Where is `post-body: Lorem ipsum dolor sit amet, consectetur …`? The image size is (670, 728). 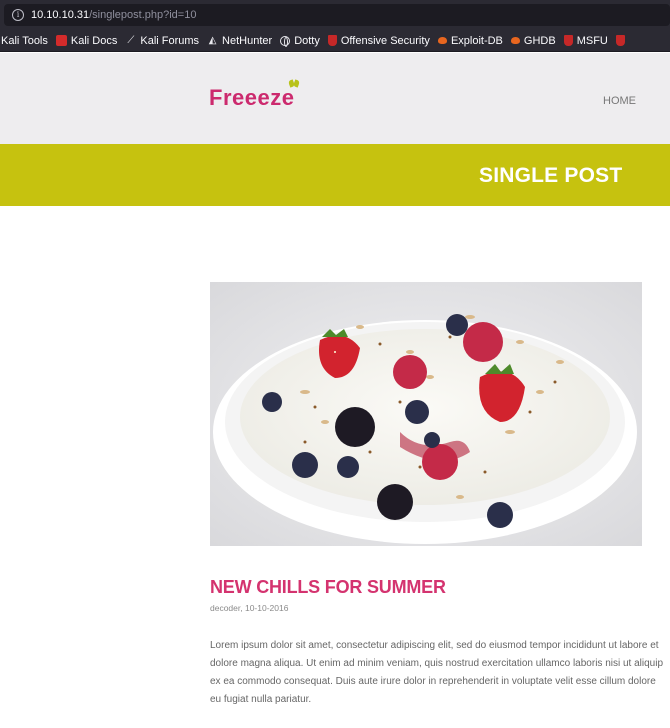
post-body: Lorem ipsum dolor sit amet, consectetur … is located at coordinates (437, 672).